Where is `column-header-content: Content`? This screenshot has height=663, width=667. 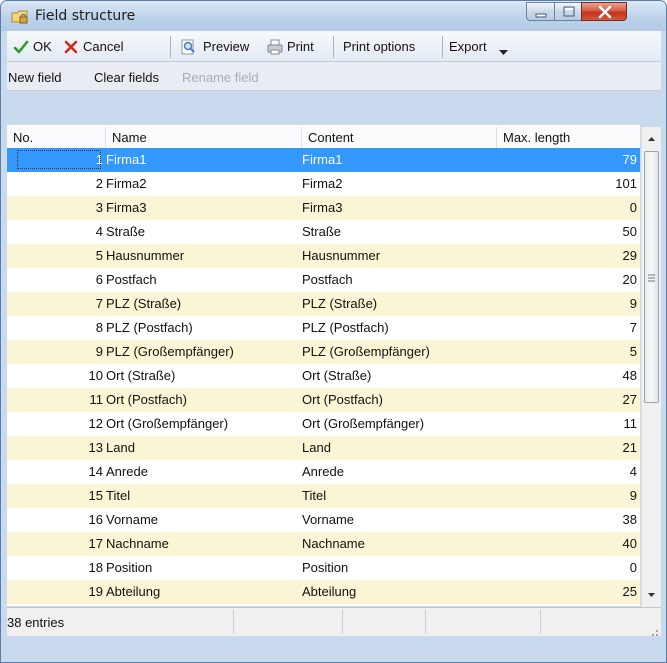 column-header-content: Content is located at coordinates (399, 137).